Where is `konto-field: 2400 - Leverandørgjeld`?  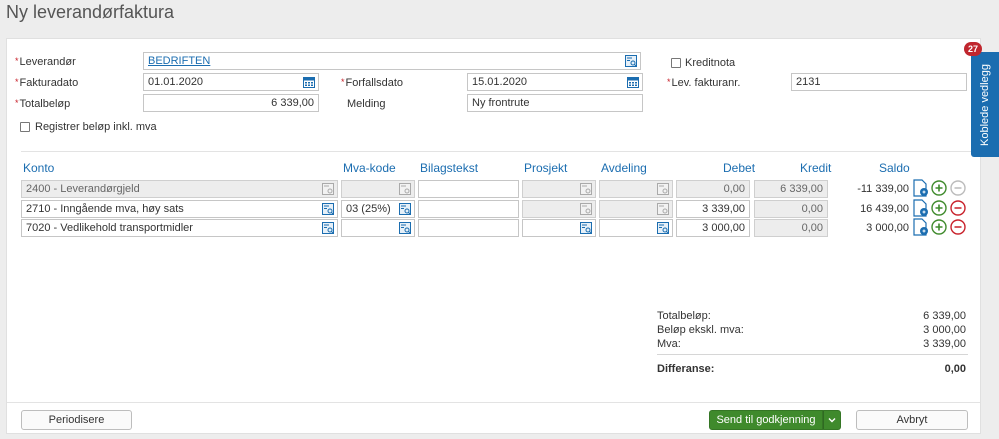 konto-field: 2400 - Leverandørgjeld is located at coordinates (179, 189).